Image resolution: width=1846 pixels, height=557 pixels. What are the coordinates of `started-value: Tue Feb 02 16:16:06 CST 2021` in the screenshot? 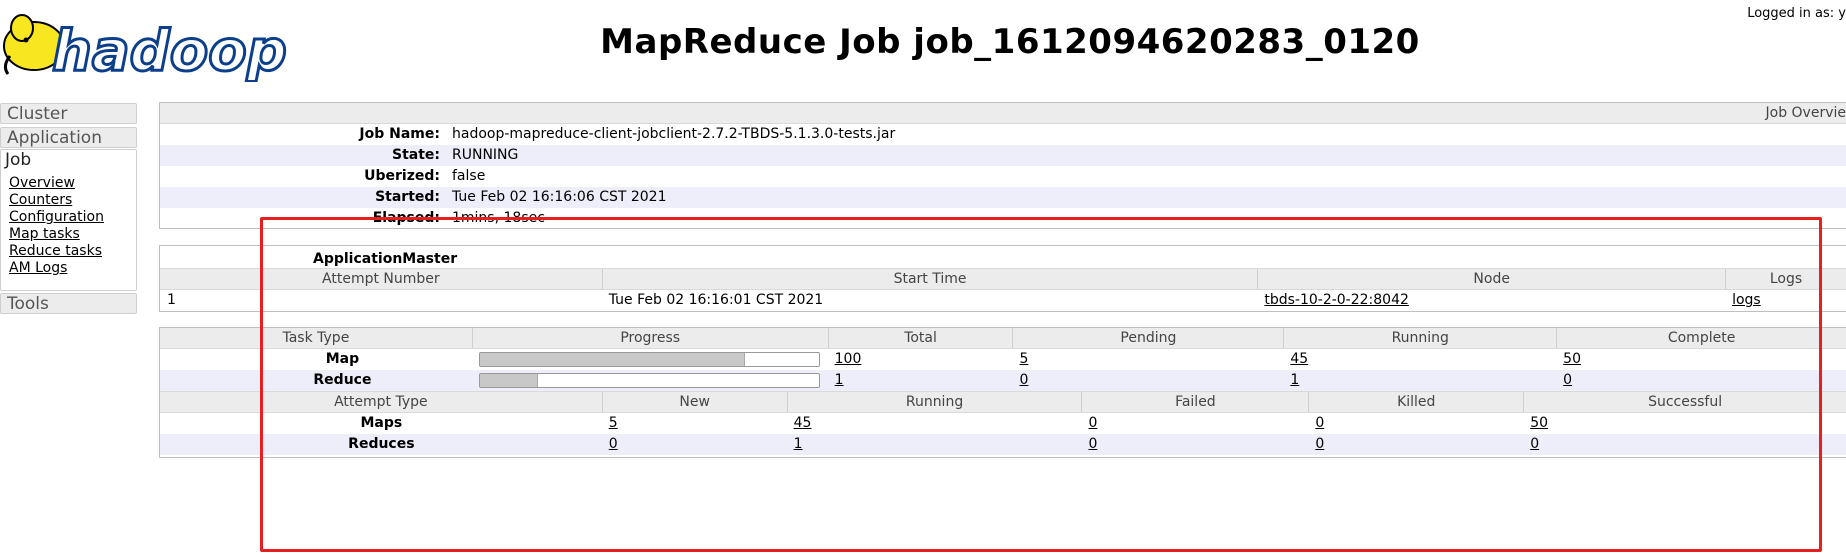 It's located at (559, 197).